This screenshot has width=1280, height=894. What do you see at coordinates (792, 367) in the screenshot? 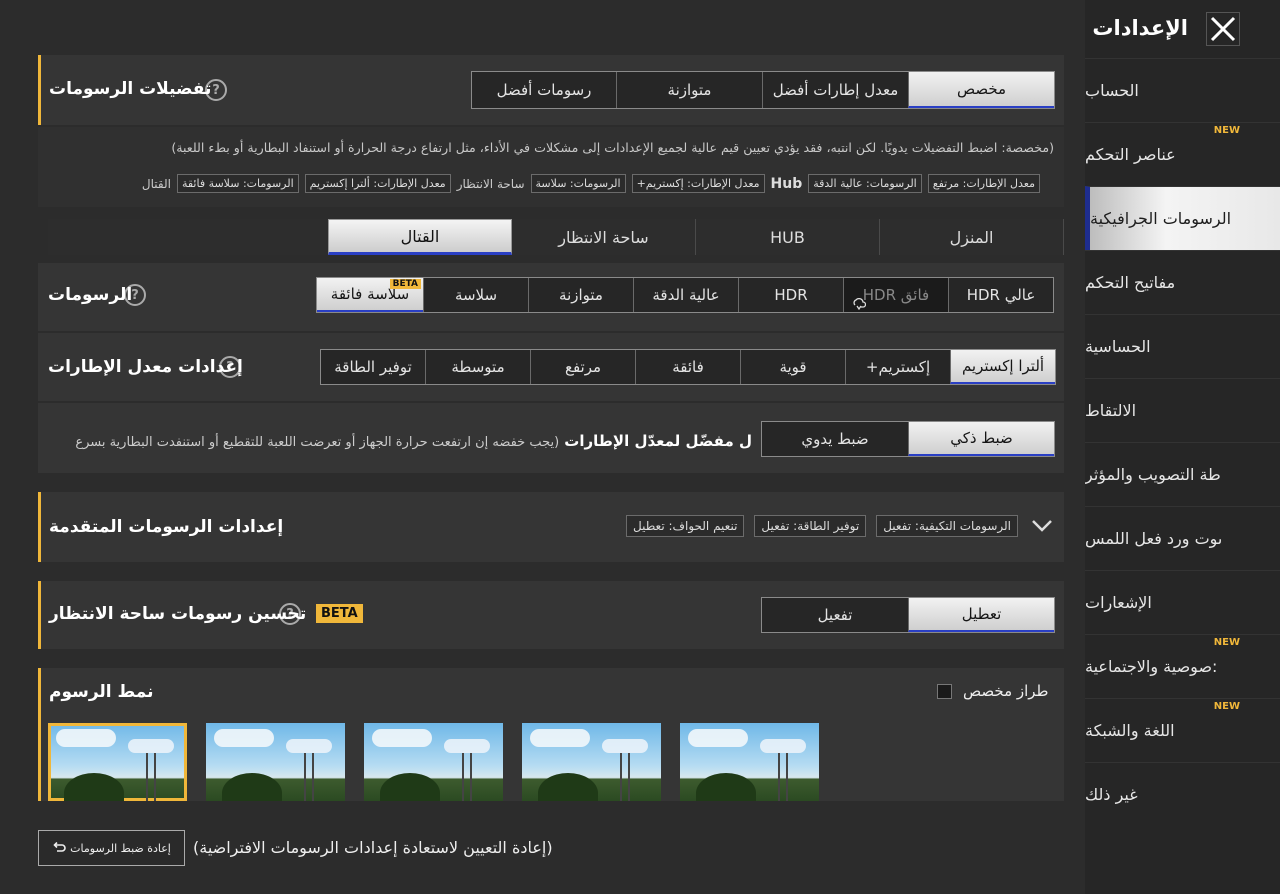
I see `segment-option: قوية` at bounding box center [792, 367].